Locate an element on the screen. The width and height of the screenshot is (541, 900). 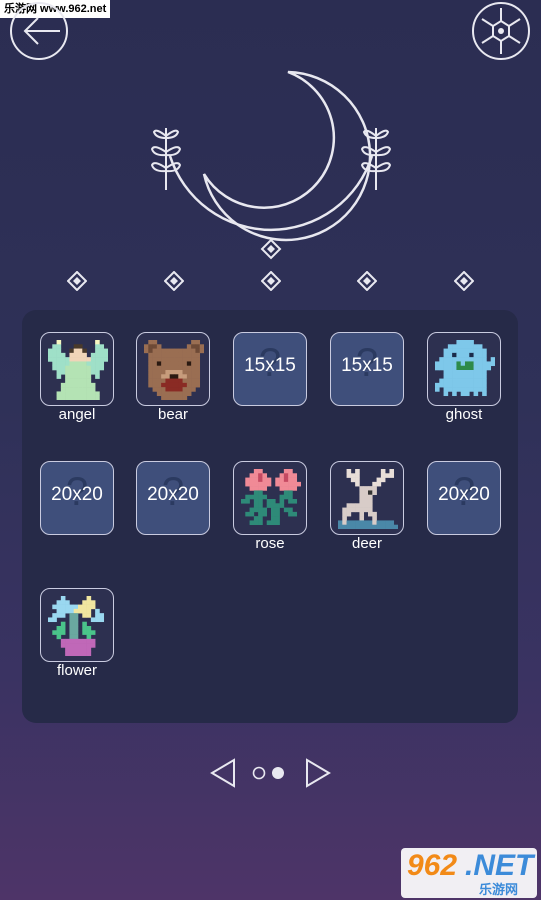
level-indicator is located at coordinates (270, 282).